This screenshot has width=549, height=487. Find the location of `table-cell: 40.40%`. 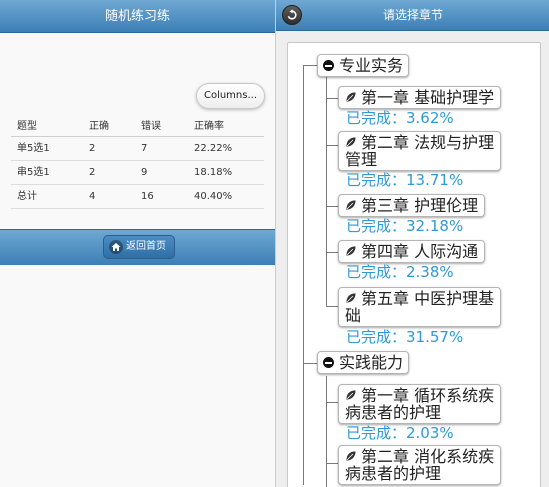

table-cell: 40.40% is located at coordinates (213, 196).